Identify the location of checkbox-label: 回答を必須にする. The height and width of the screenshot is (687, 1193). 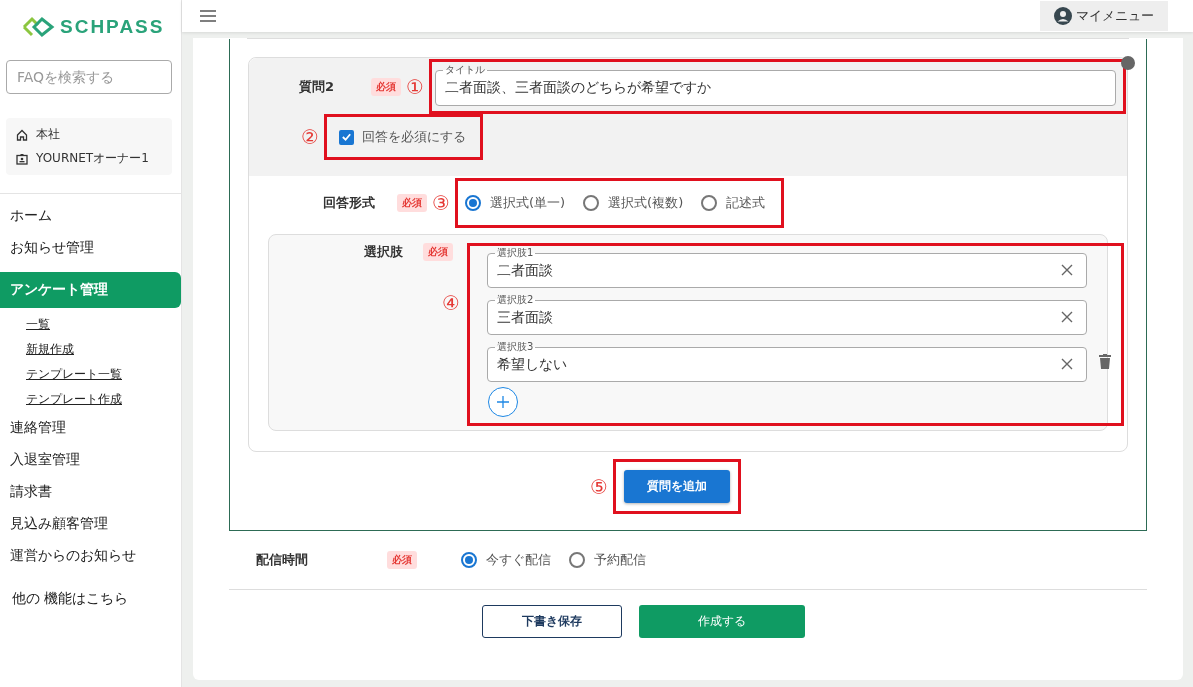
(413, 137).